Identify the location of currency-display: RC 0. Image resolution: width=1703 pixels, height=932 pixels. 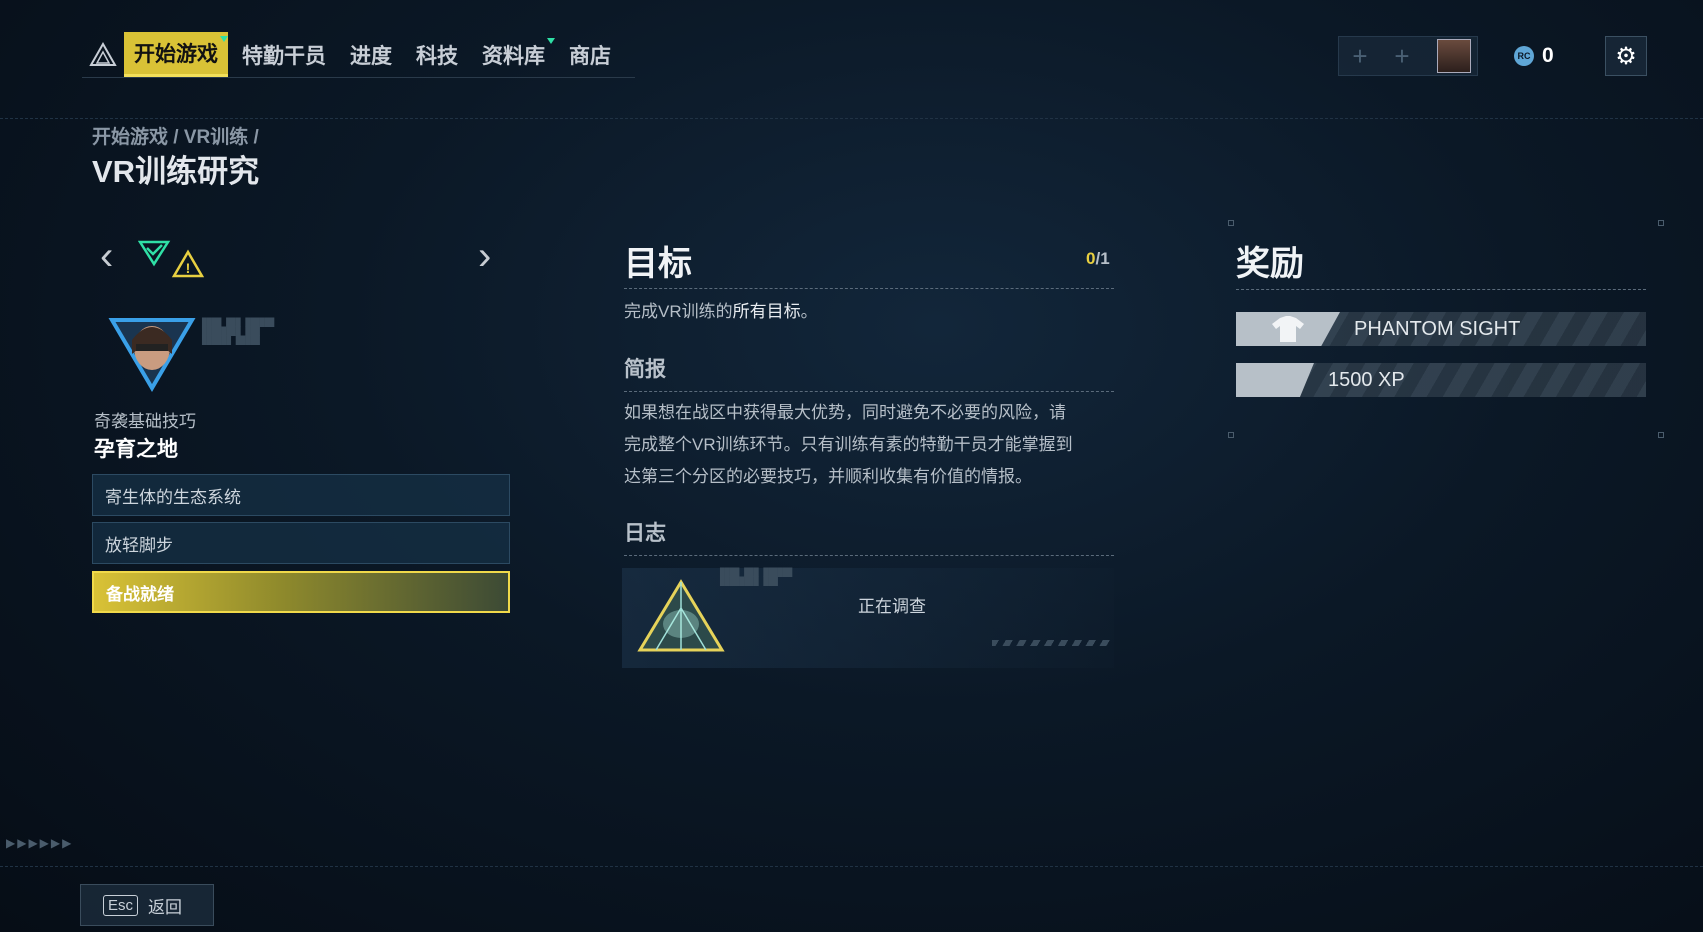
(1534, 56).